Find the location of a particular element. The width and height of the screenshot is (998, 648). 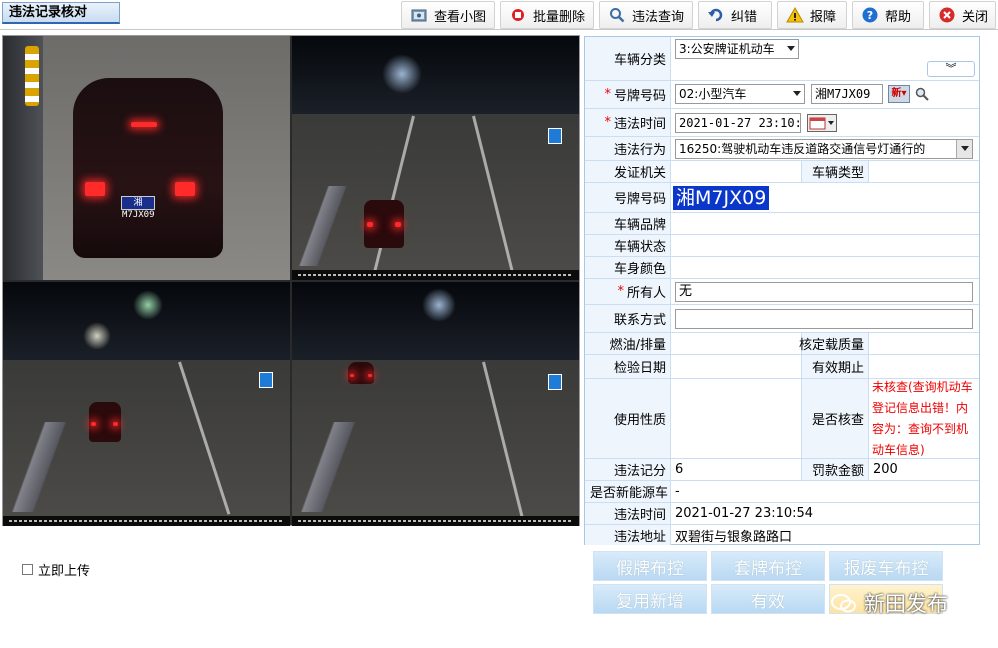

violation-query-button: 违法查询 is located at coordinates (646, 15).